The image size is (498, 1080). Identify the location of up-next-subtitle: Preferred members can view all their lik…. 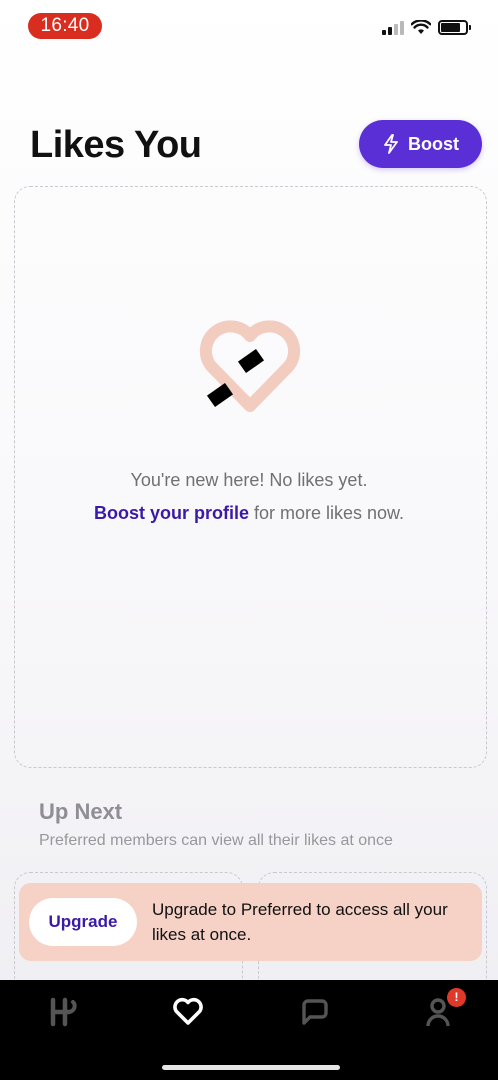
(216, 840).